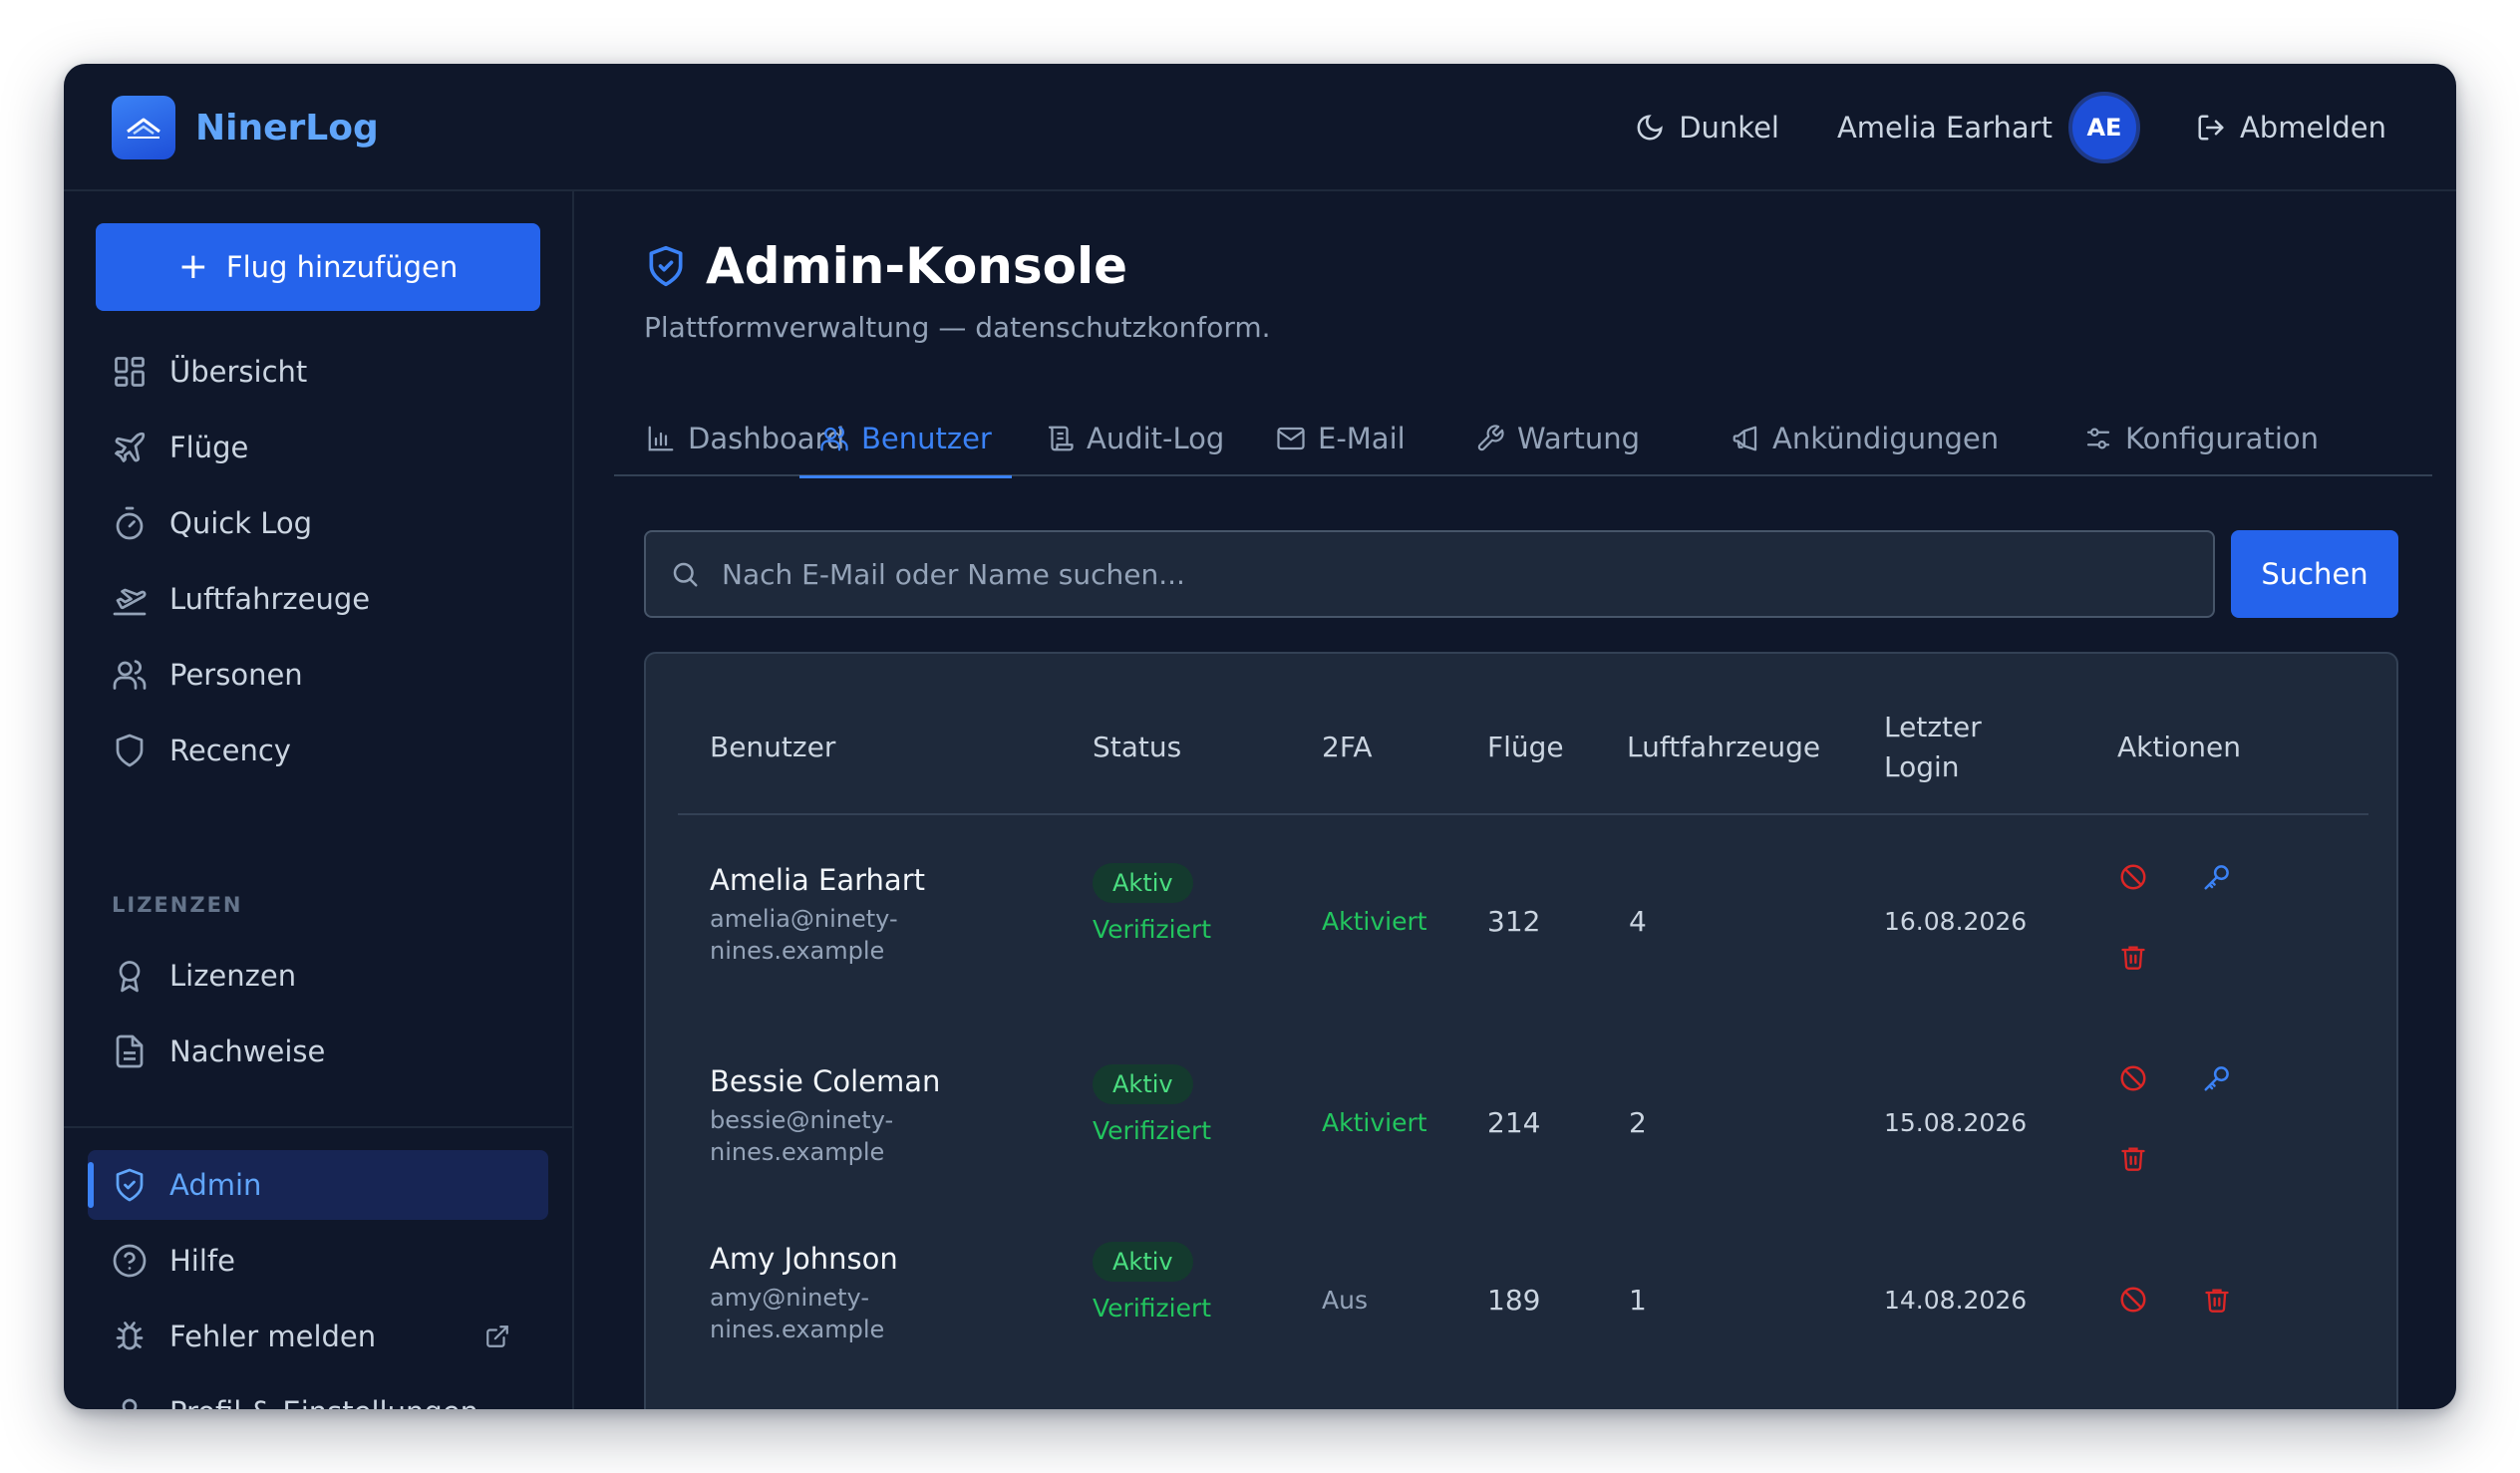  I want to click on plane-departure-icon, so click(130, 602).